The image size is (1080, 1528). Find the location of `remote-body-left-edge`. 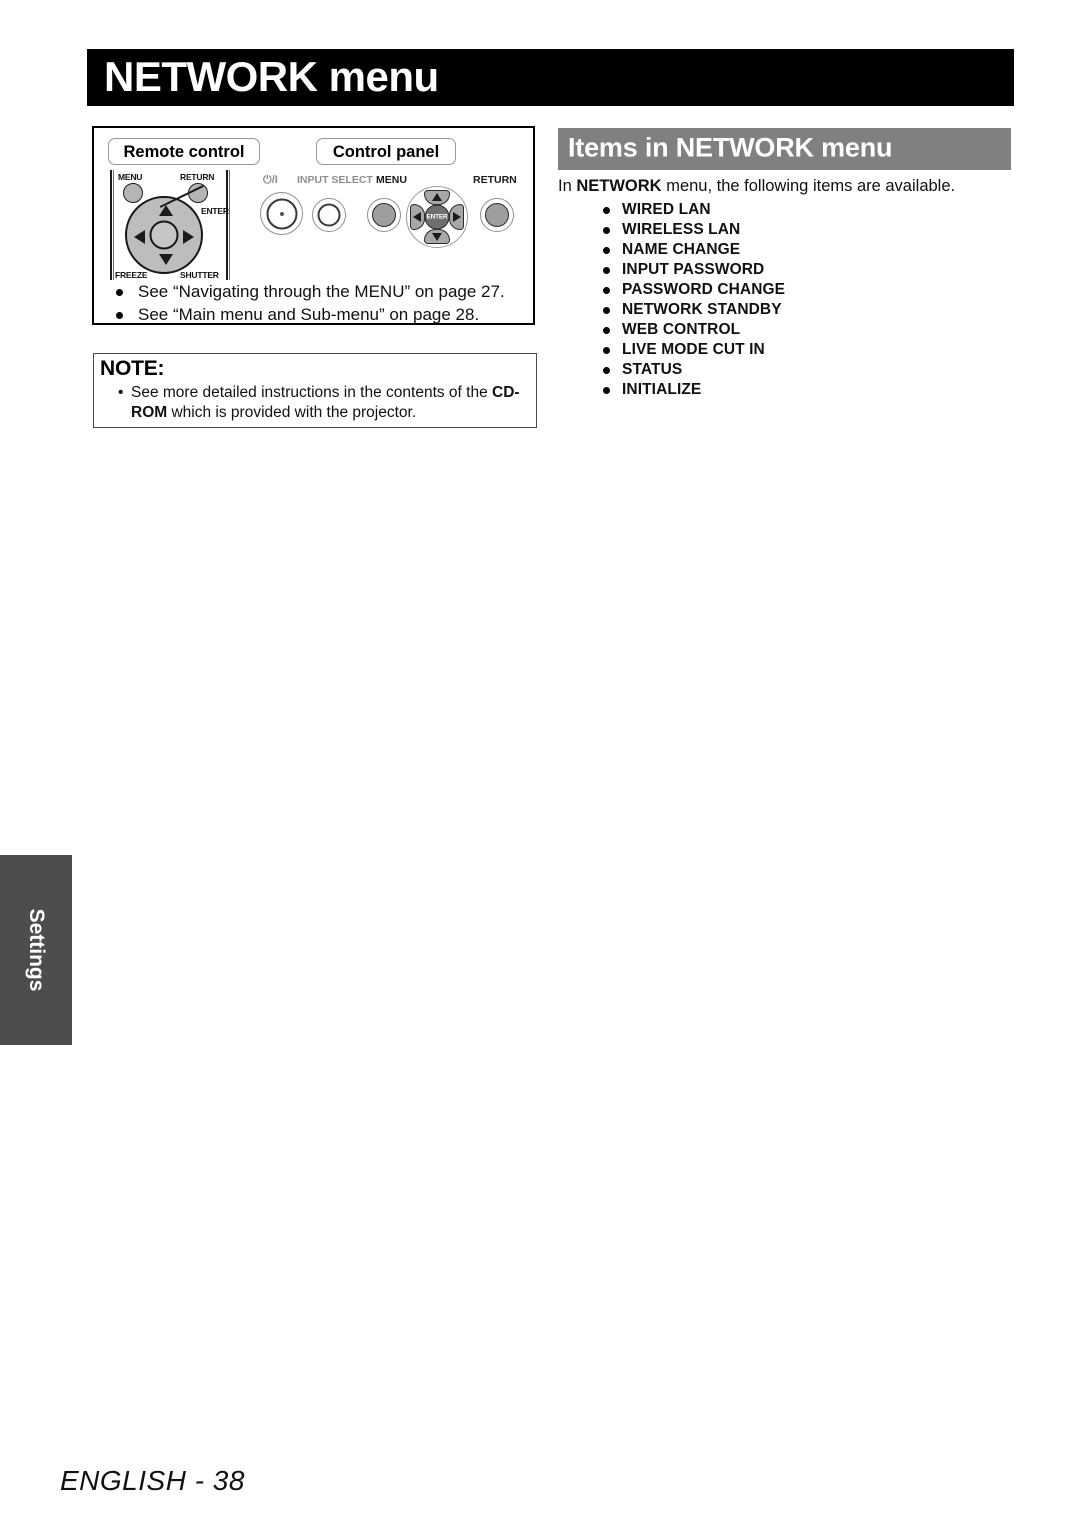

remote-body-left-edge is located at coordinates (112, 225).